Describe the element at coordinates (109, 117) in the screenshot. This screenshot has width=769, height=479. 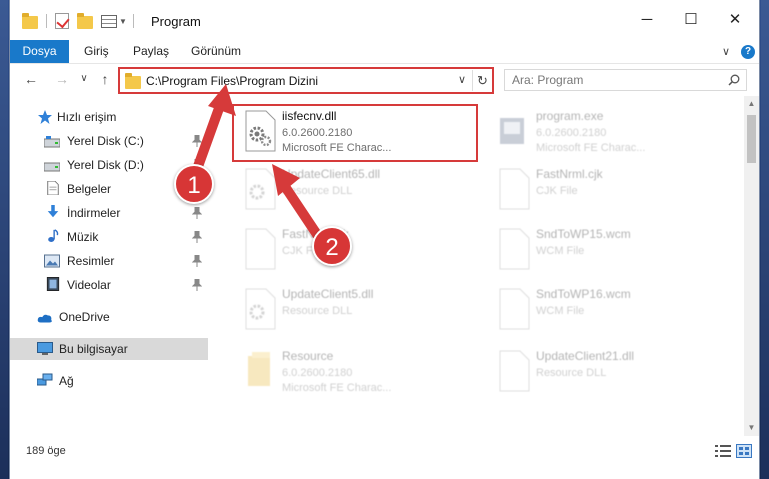
I see `sidebar-item-quick-access: Hızlı erişim` at that location.